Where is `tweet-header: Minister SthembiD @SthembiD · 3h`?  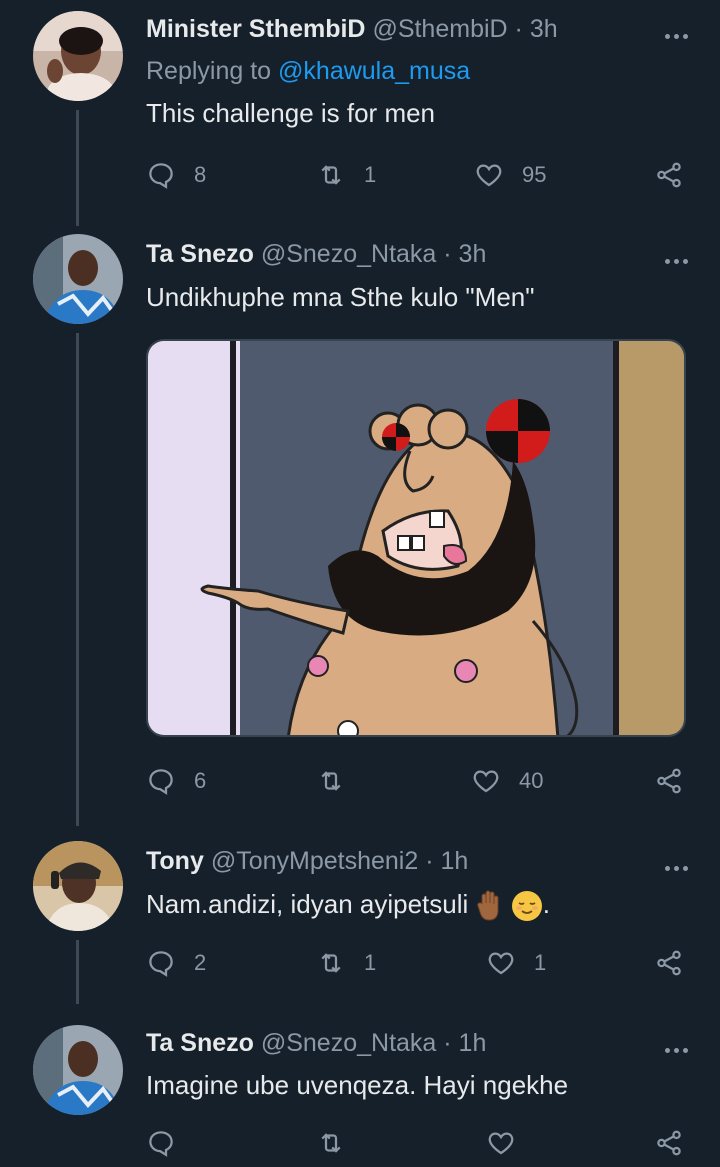
tweet-header: Minister SthembiD @SthembiD · 3h is located at coordinates (352, 29).